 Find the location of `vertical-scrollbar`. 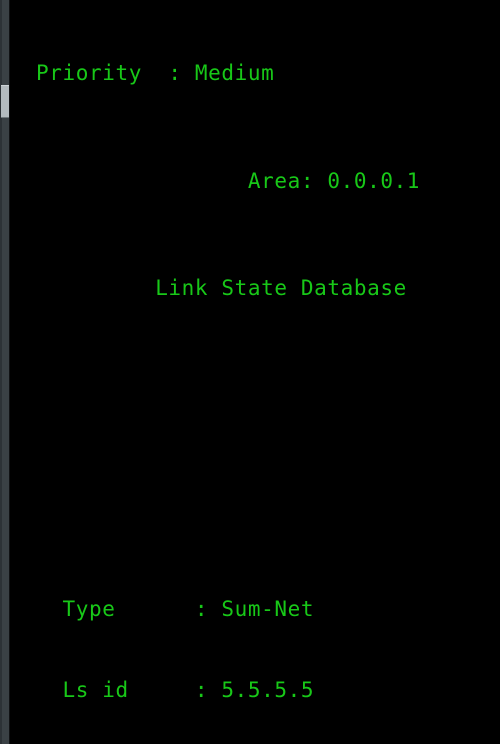

vertical-scrollbar is located at coordinates (5, 372).